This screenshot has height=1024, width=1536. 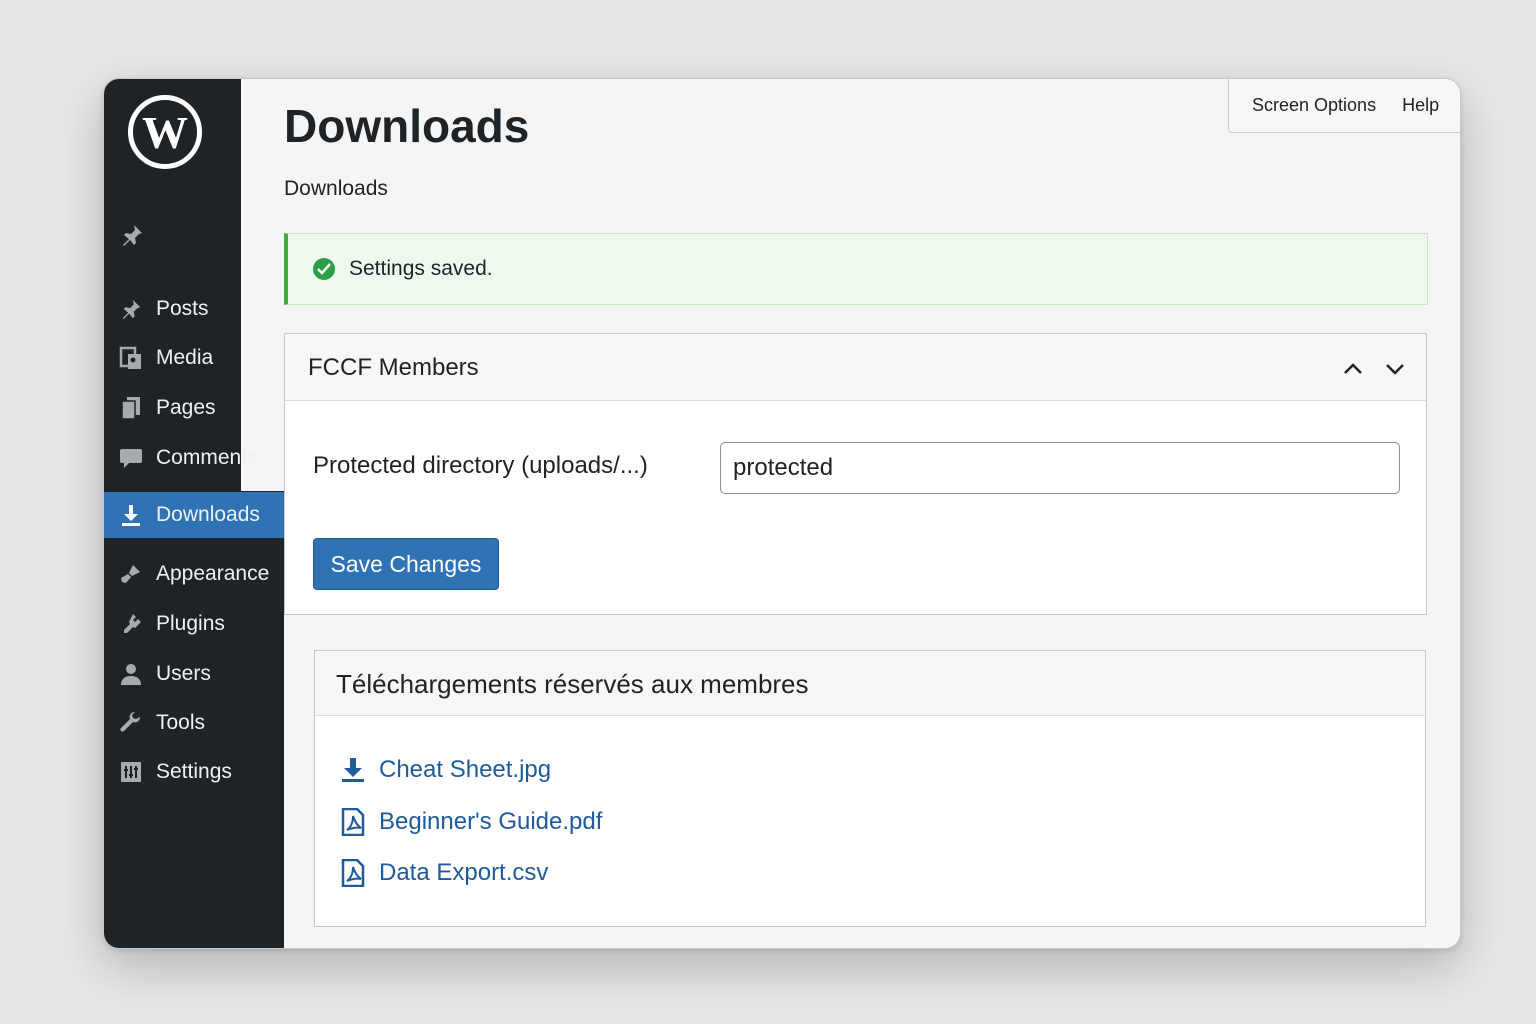 I want to click on file-name: Cheat Sheet.jpg, so click(x=465, y=769).